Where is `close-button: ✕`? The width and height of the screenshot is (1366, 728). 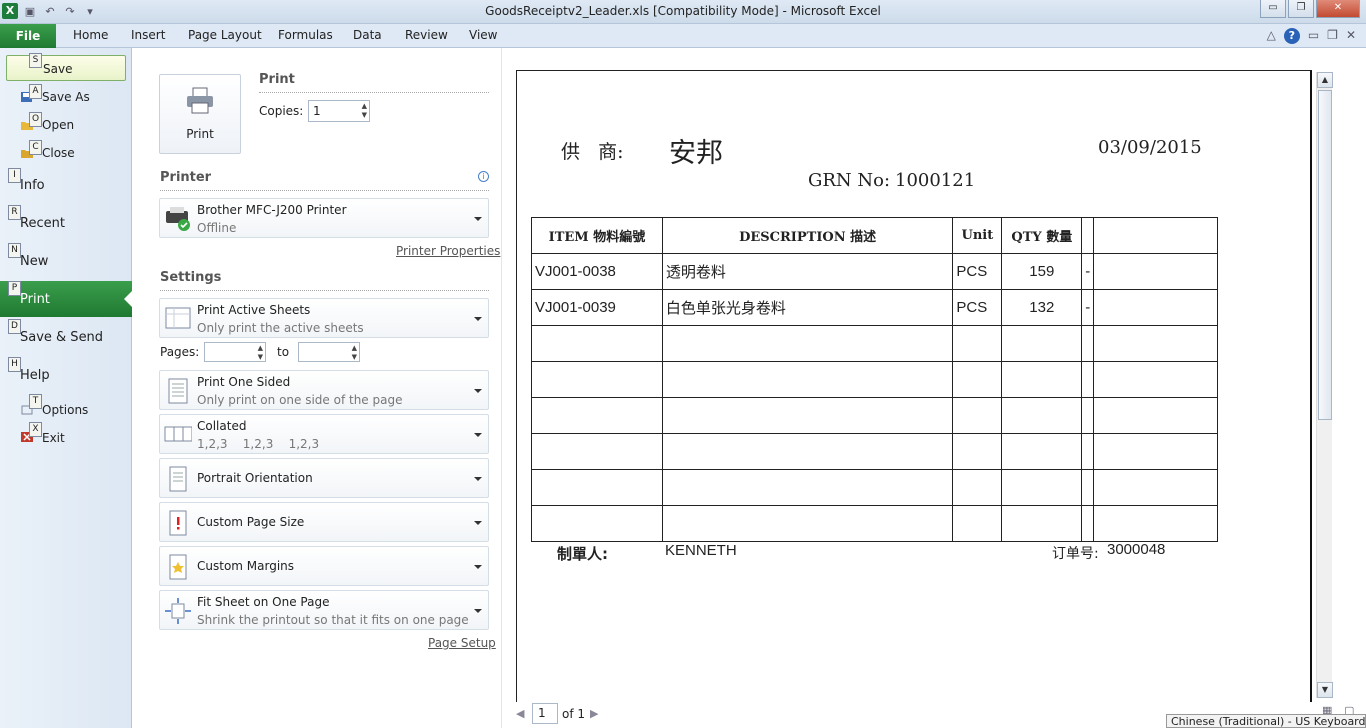 close-button: ✕ is located at coordinates (1338, 9).